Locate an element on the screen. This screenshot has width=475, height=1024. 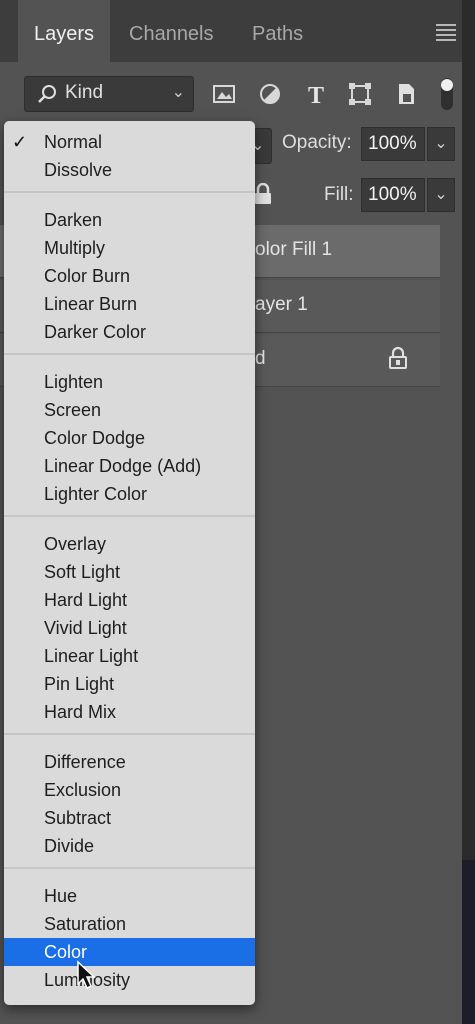
menu-item-label: Color Burn is located at coordinates (87, 276).